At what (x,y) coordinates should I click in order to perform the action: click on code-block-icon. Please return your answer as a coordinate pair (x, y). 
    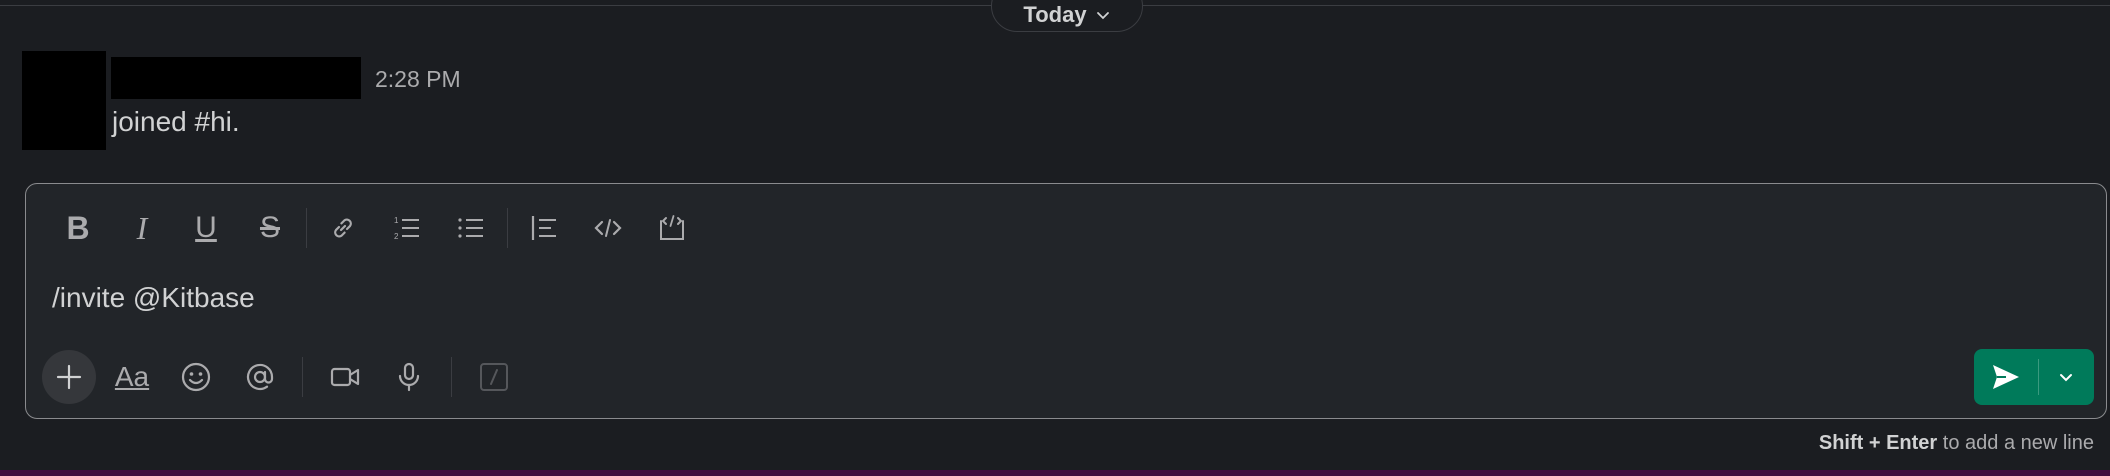
    Looking at the image, I should click on (672, 227).